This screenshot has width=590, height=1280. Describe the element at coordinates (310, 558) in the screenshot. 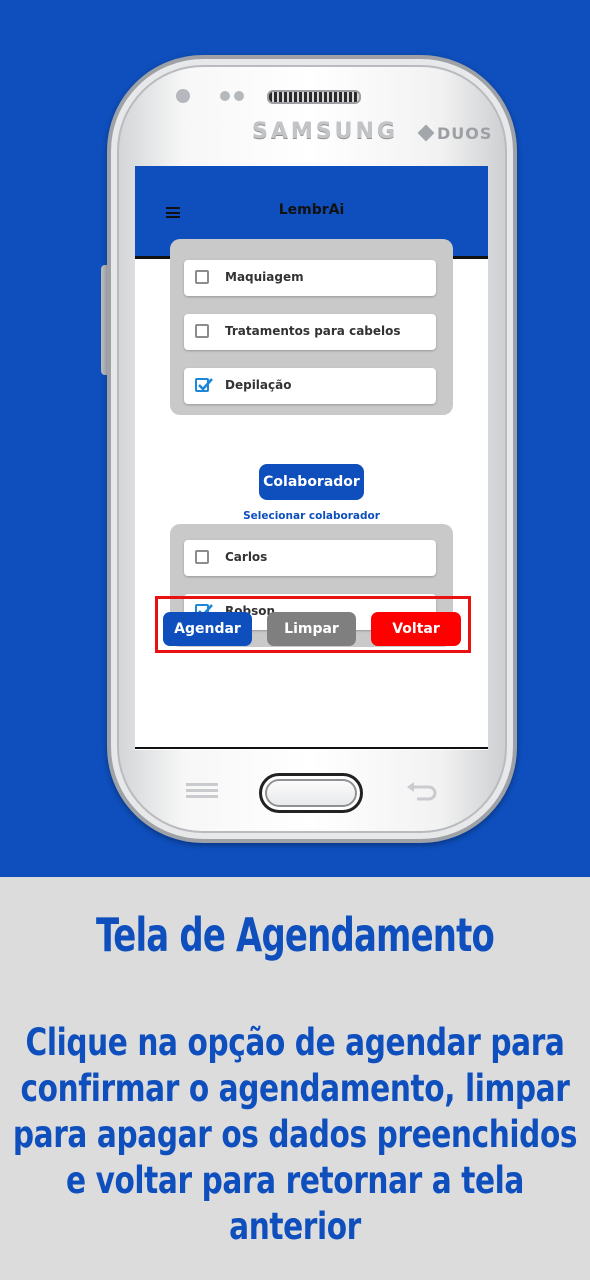

I see `collaborator-option: Carlos` at that location.